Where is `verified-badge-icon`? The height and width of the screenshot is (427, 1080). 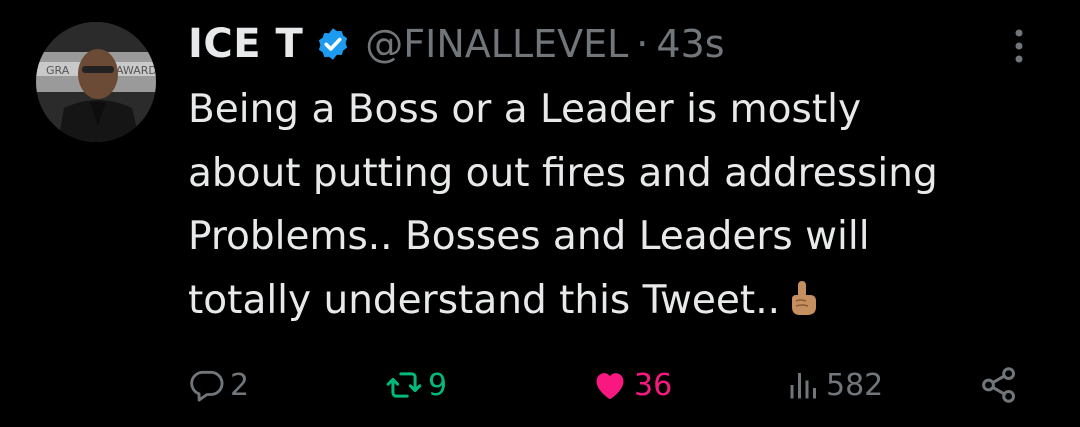 verified-badge-icon is located at coordinates (333, 44).